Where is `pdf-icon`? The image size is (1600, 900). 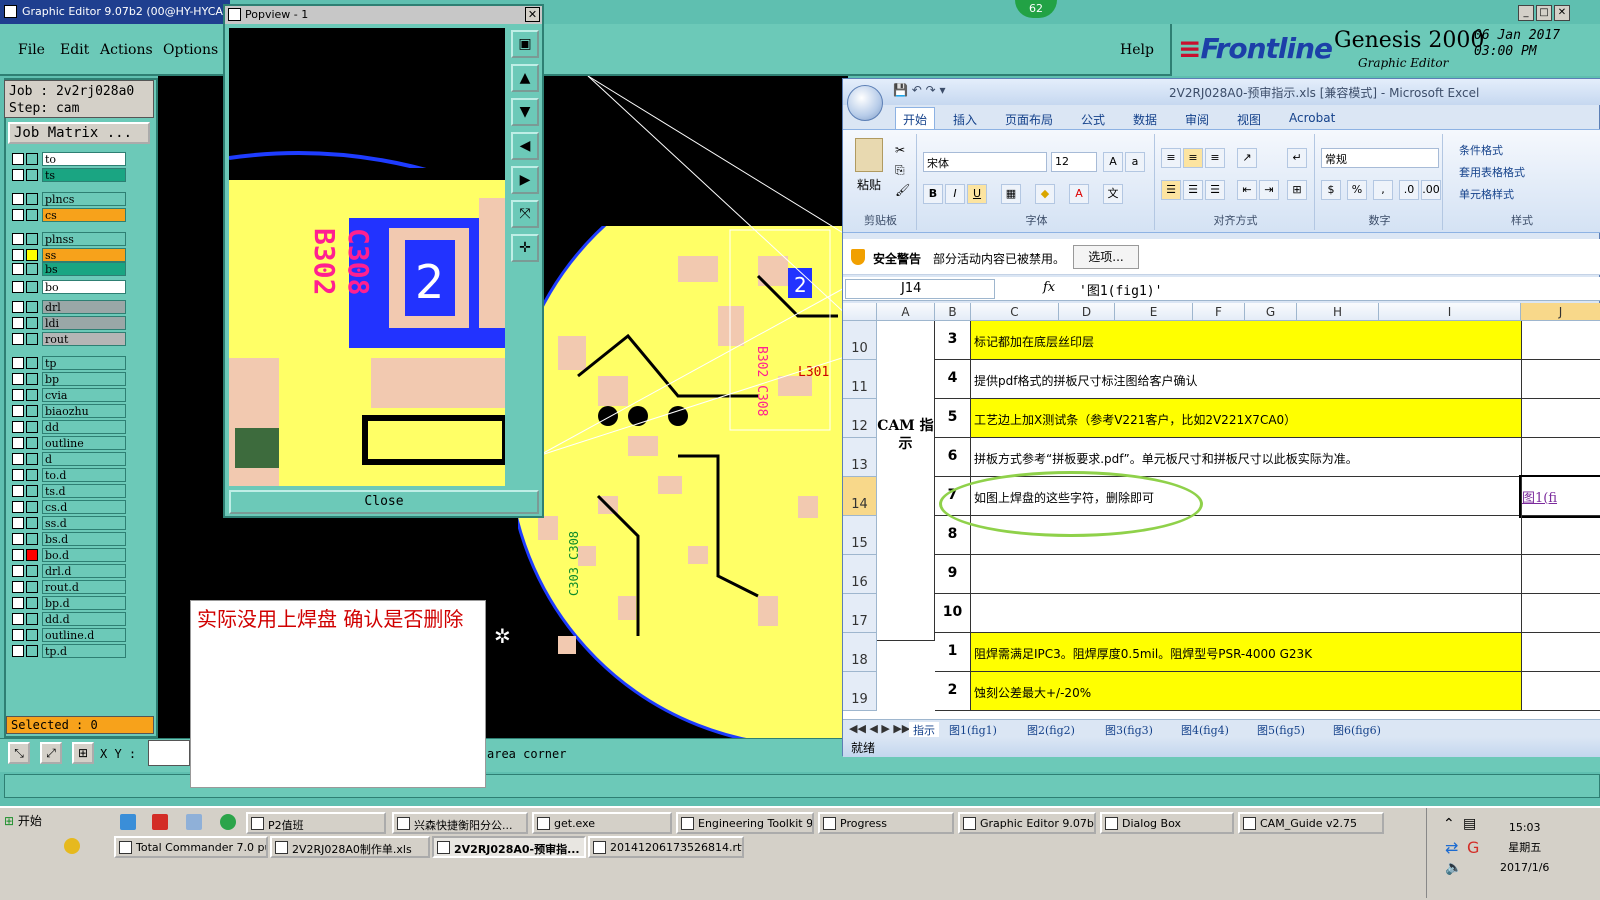
pdf-icon is located at coordinates (160, 822).